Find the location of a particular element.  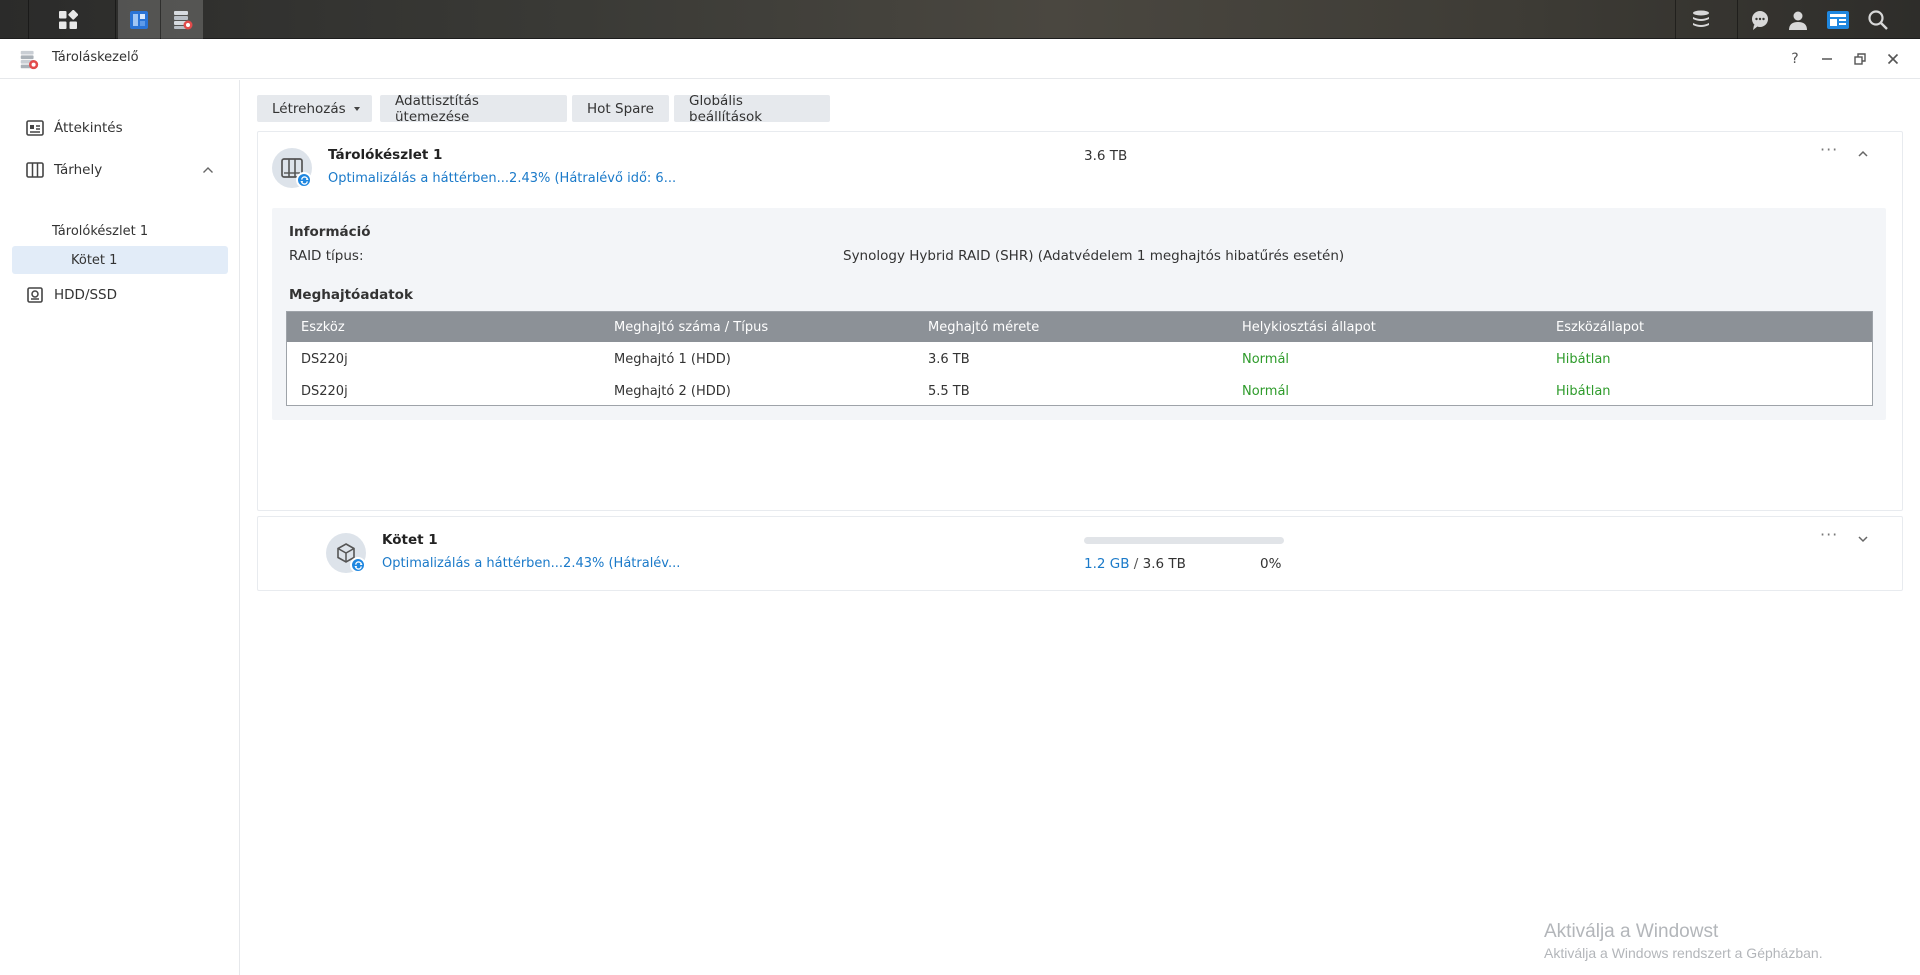

sidebar-item-overview: Áttekintés is located at coordinates (120, 128).